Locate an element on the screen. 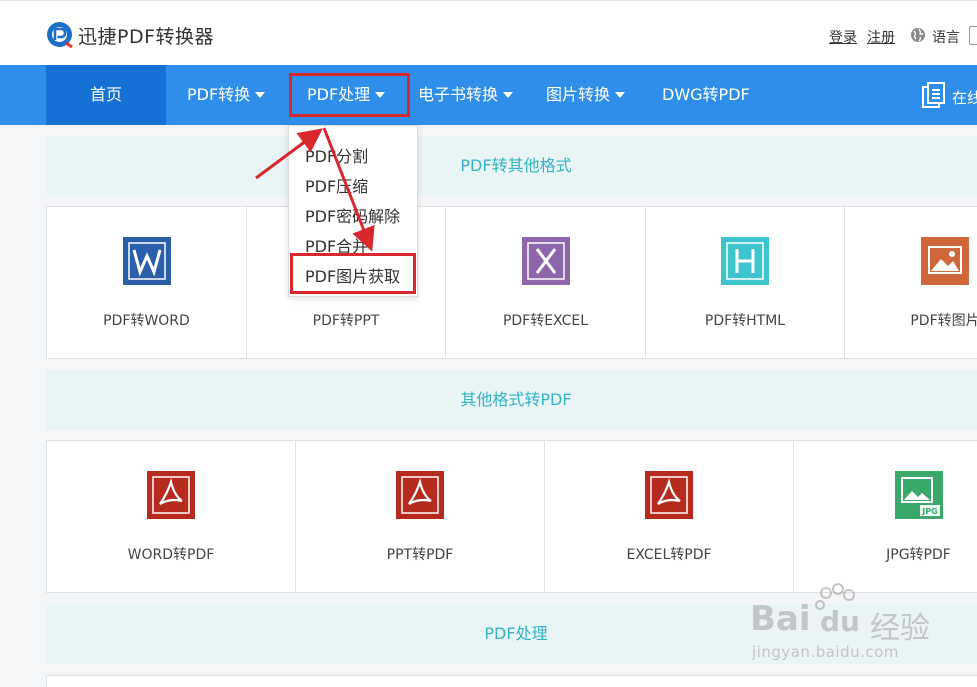  arrow-to-nav is located at coordinates (289, 154).